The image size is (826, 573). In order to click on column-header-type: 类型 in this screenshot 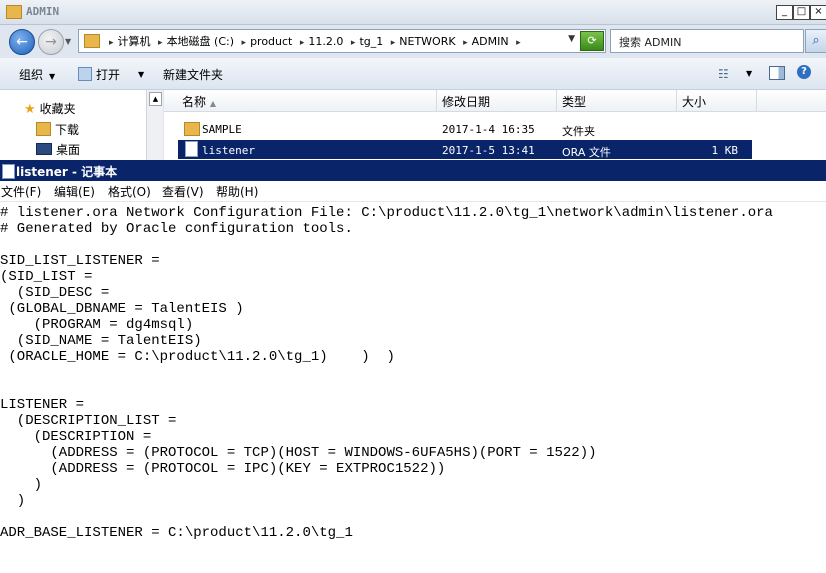, I will do `click(574, 101)`.